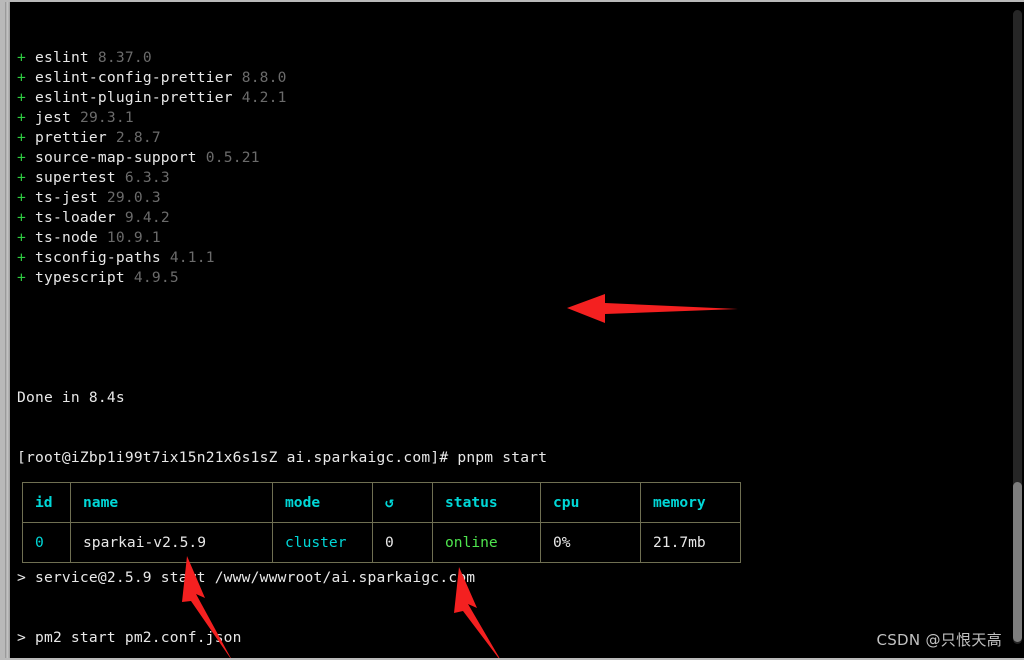 This screenshot has height=660, width=1024. What do you see at coordinates (264, 77) in the screenshot?
I see `package-version: 8.8.0` at bounding box center [264, 77].